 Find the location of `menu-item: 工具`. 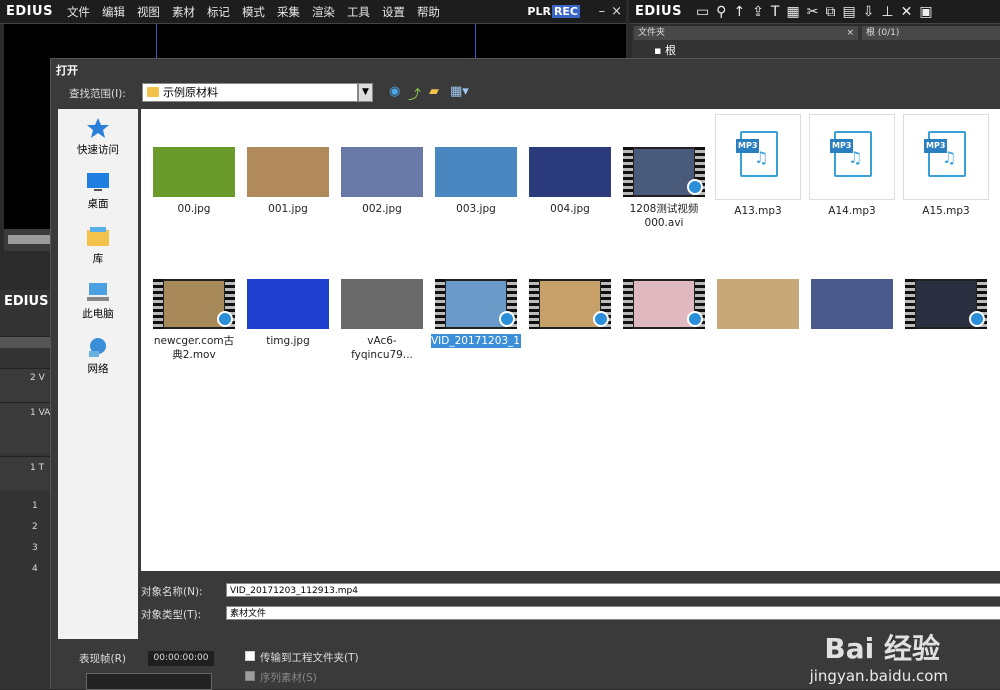

menu-item: 工具 is located at coordinates (358, 12).